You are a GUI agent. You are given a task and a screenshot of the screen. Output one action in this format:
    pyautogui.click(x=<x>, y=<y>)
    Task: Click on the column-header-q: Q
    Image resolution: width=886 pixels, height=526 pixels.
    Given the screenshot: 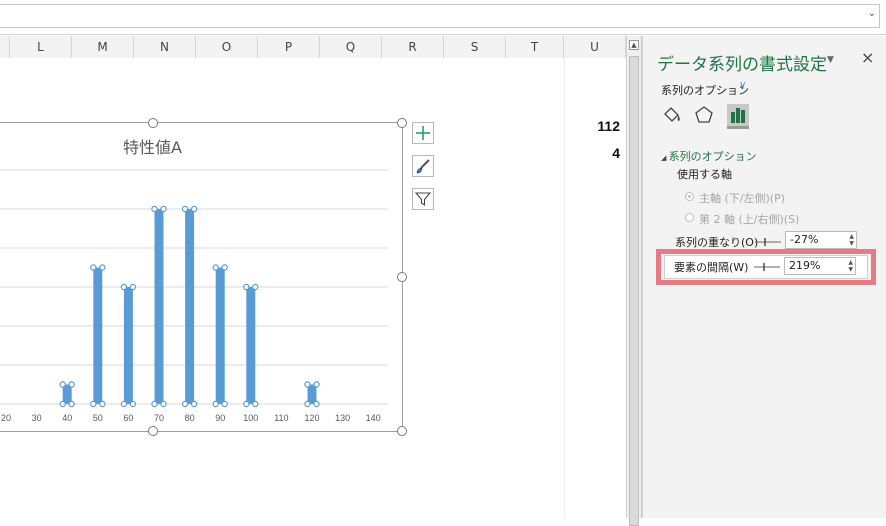 What is the action you would take?
    pyautogui.click(x=351, y=47)
    